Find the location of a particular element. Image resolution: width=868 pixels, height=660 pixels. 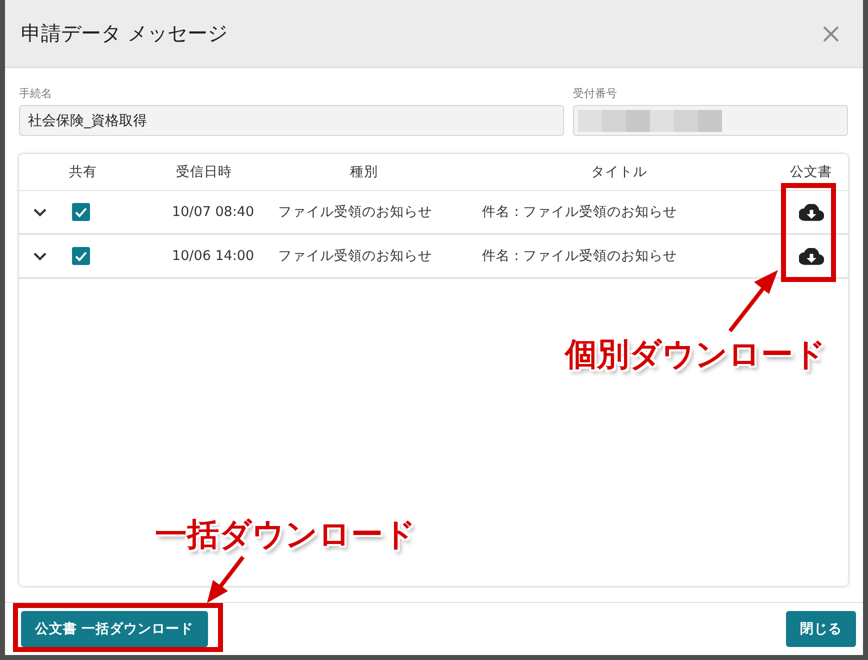

column-header: 公文書 is located at coordinates (811, 172).